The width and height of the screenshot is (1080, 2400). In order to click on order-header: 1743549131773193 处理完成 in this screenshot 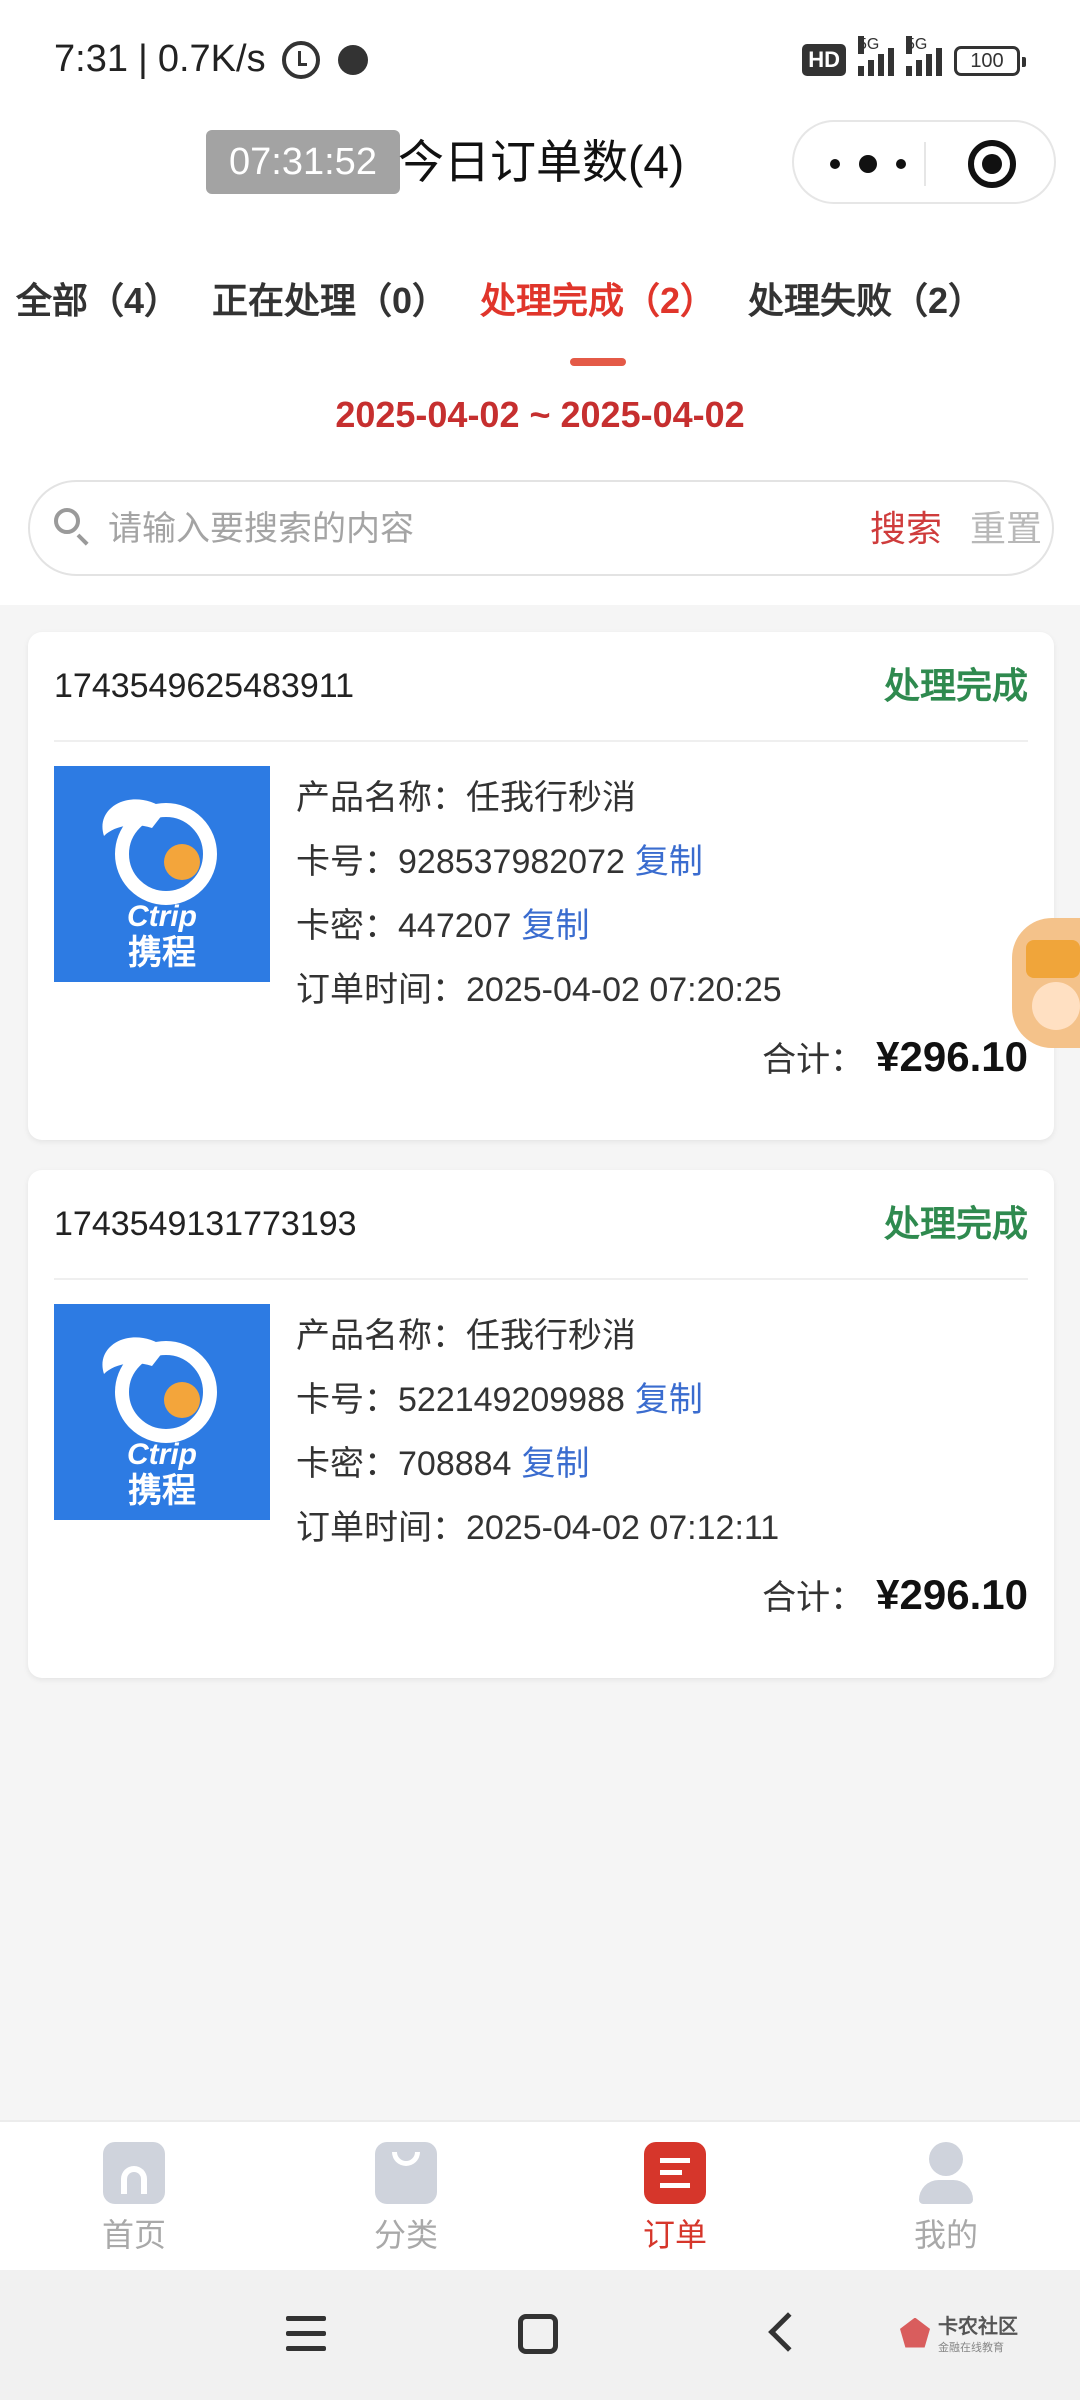, I will do `click(541, 1224)`.